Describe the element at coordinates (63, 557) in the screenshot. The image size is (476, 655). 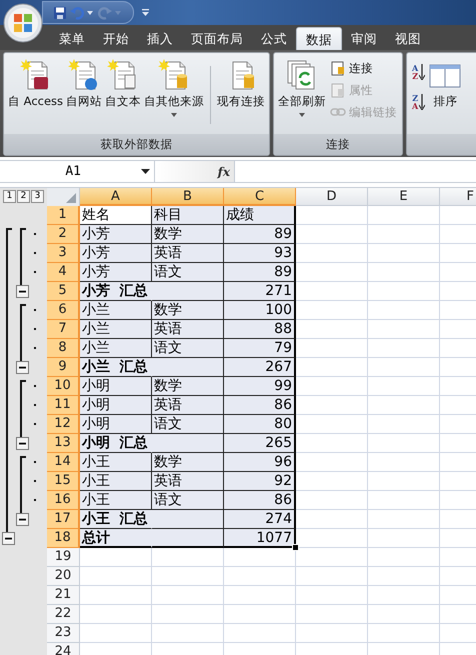
I see `row-header: 19` at that location.